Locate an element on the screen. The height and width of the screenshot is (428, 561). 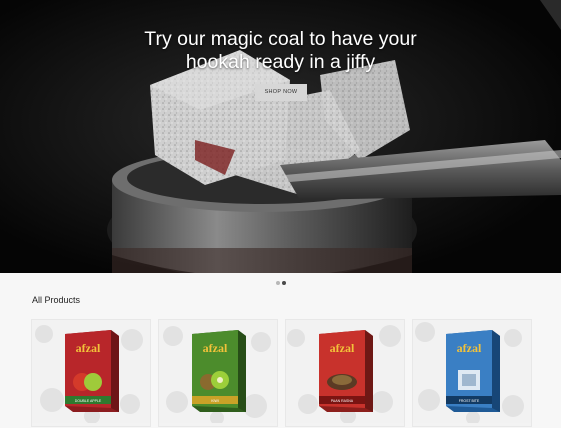
carousel-indicators is located at coordinates (282, 283).